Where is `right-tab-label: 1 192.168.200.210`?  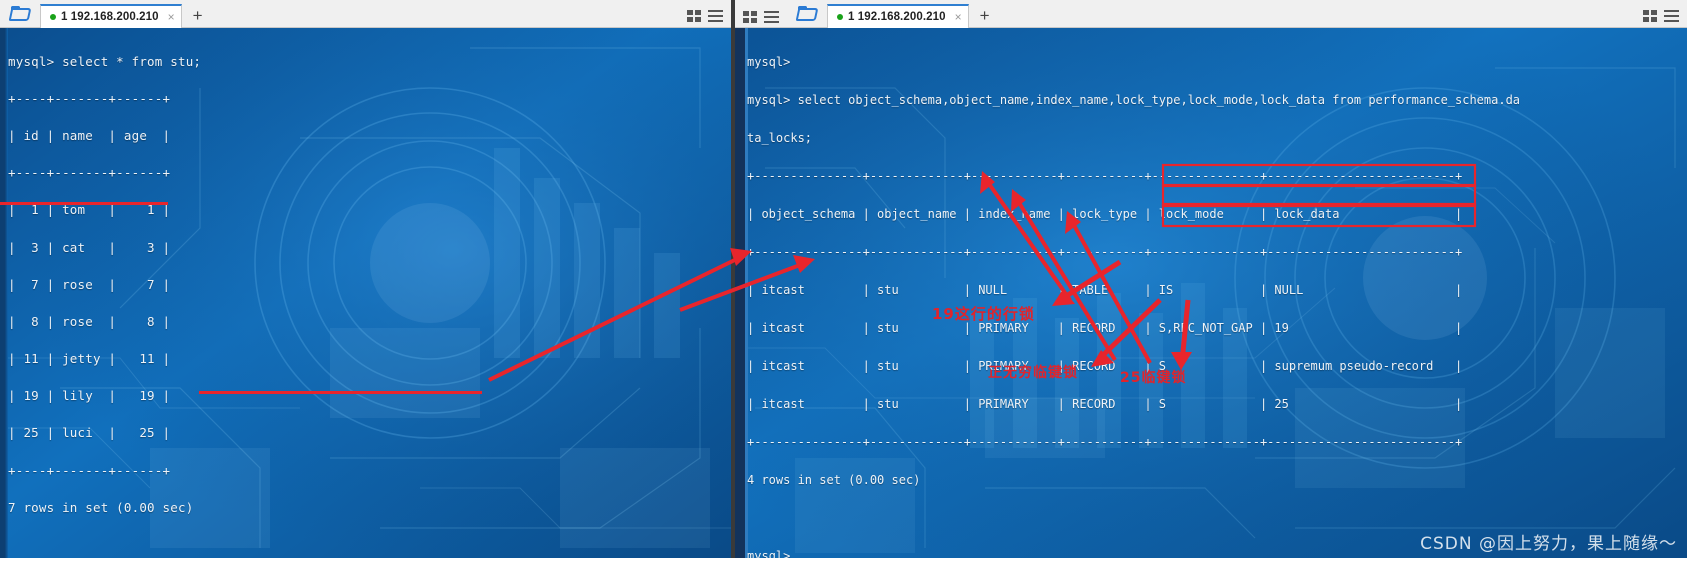
right-tab-label: 1 192.168.200.210 is located at coordinates (897, 17).